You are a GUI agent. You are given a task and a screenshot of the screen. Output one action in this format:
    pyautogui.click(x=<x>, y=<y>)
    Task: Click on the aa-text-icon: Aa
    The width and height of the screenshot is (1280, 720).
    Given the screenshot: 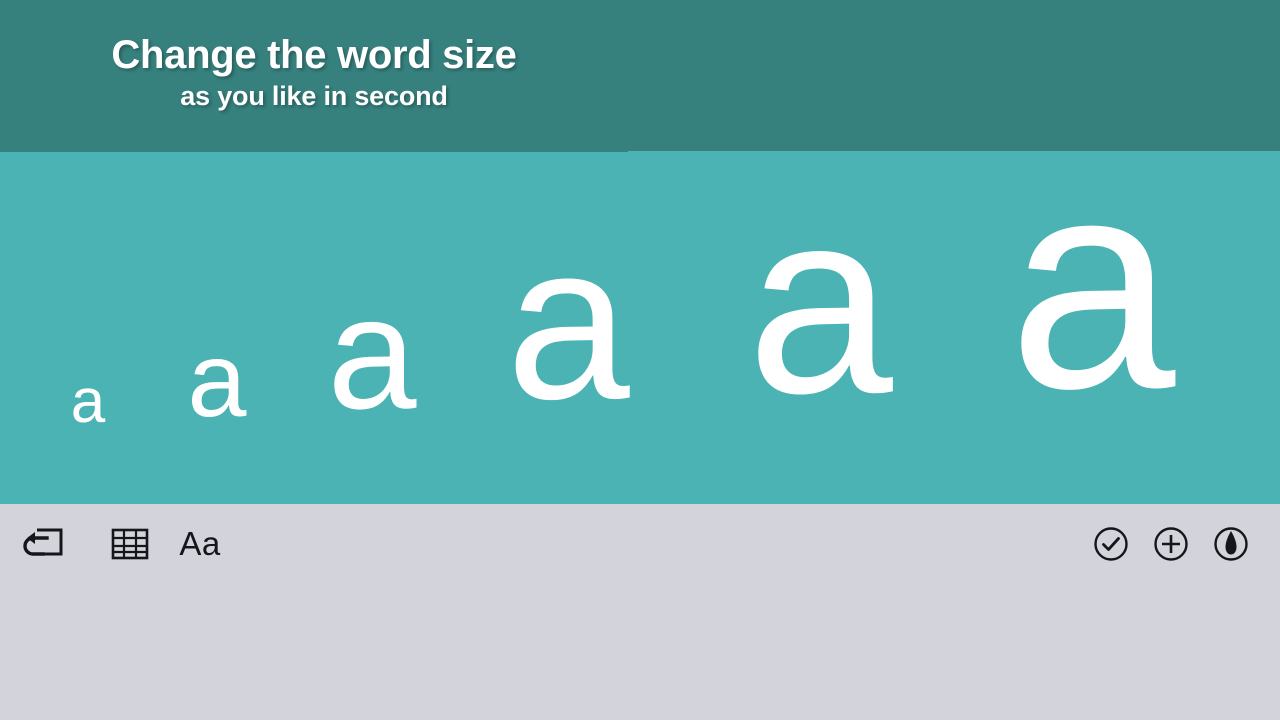 What is the action you would take?
    pyautogui.click(x=200, y=544)
    